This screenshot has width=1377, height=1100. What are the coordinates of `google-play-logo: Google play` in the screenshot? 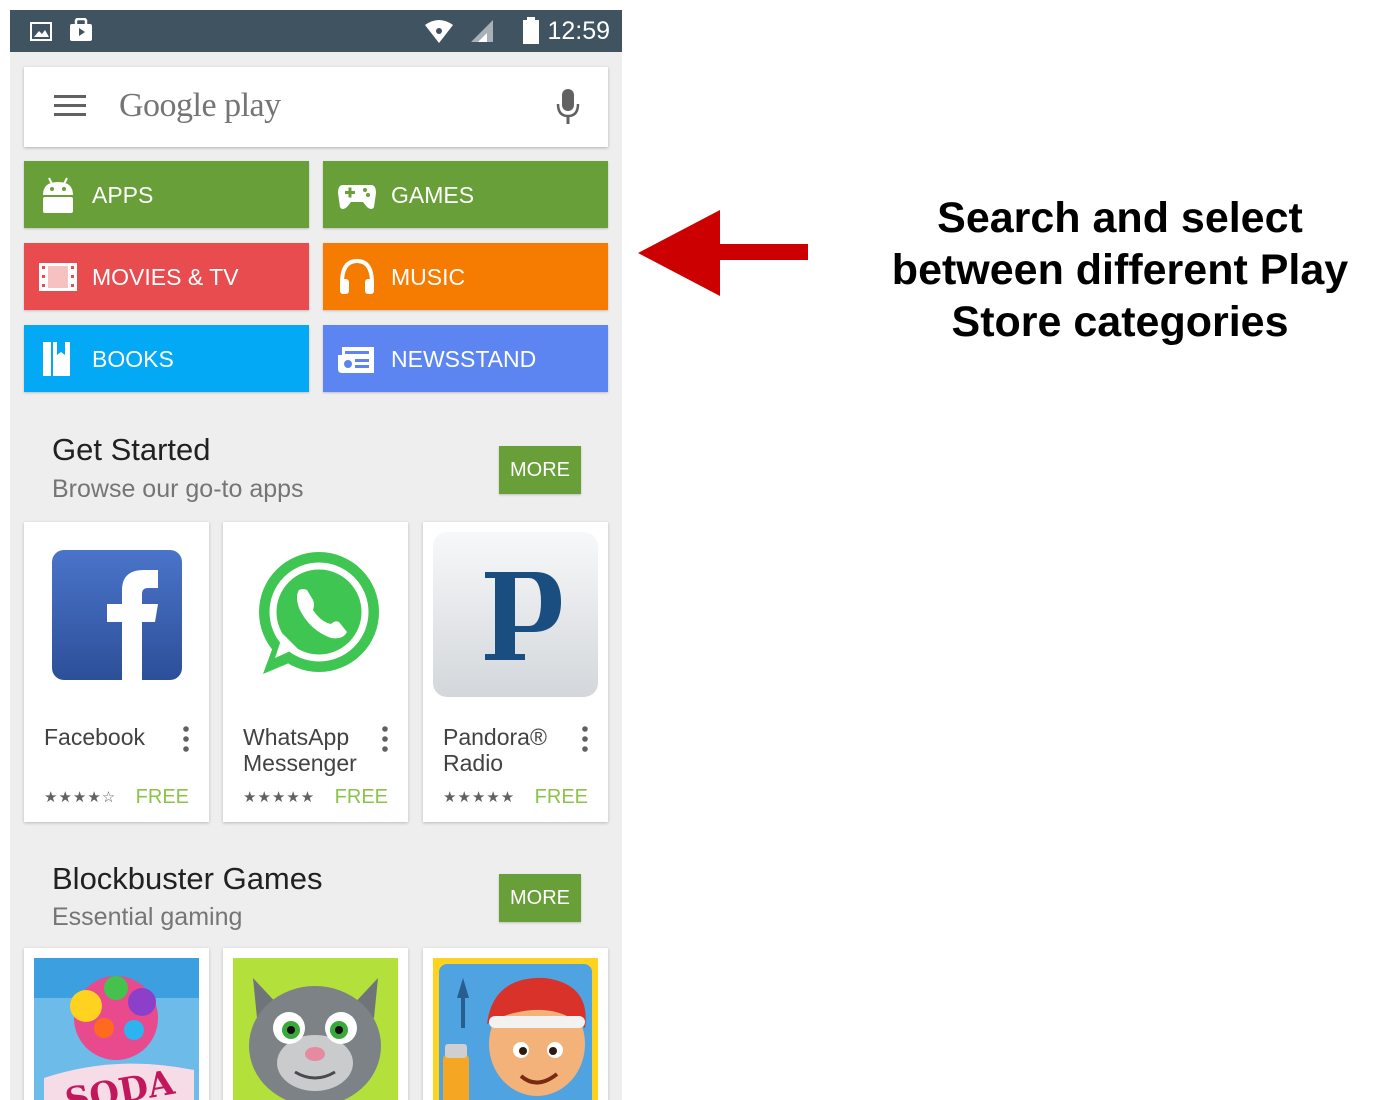 It's located at (200, 105).